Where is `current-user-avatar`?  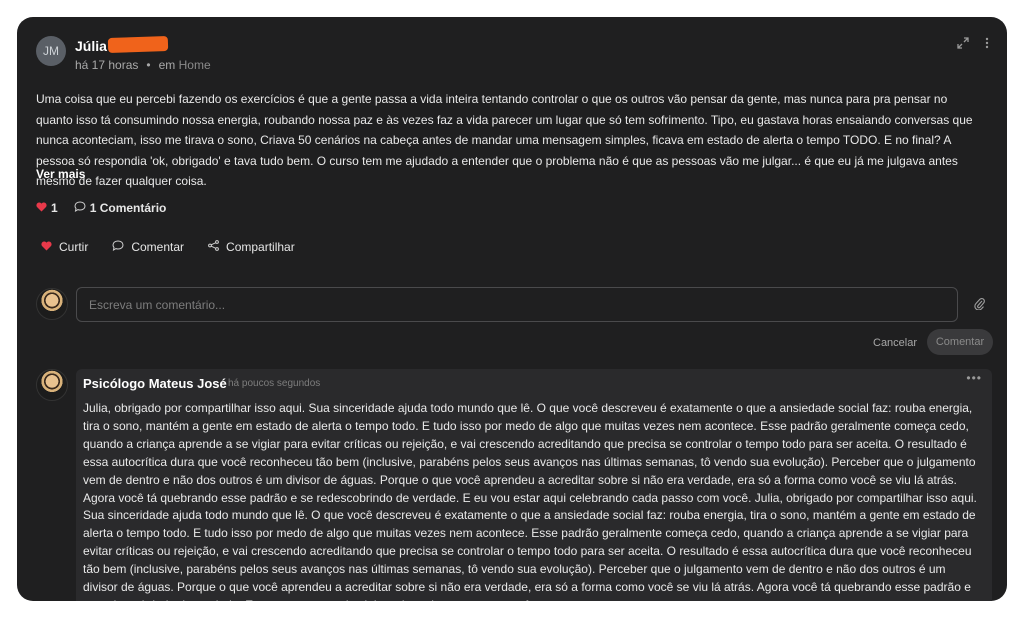 current-user-avatar is located at coordinates (52, 304).